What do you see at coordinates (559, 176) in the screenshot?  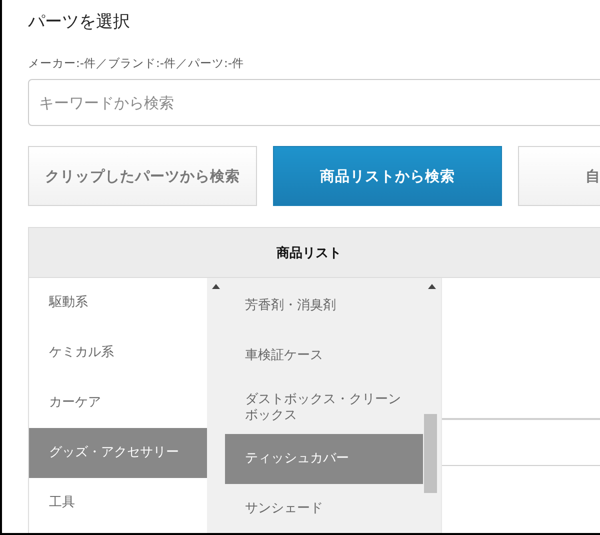 I see `search-mode-tab: 自` at bounding box center [559, 176].